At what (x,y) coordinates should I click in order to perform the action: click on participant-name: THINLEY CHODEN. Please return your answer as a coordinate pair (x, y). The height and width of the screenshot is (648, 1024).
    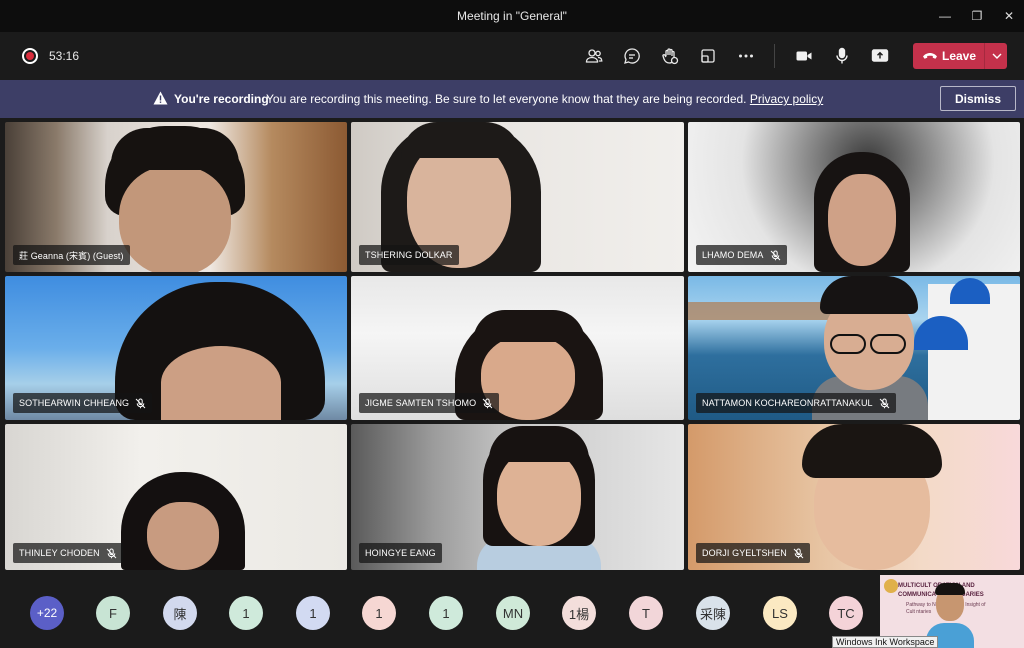
    Looking at the image, I should click on (59, 553).